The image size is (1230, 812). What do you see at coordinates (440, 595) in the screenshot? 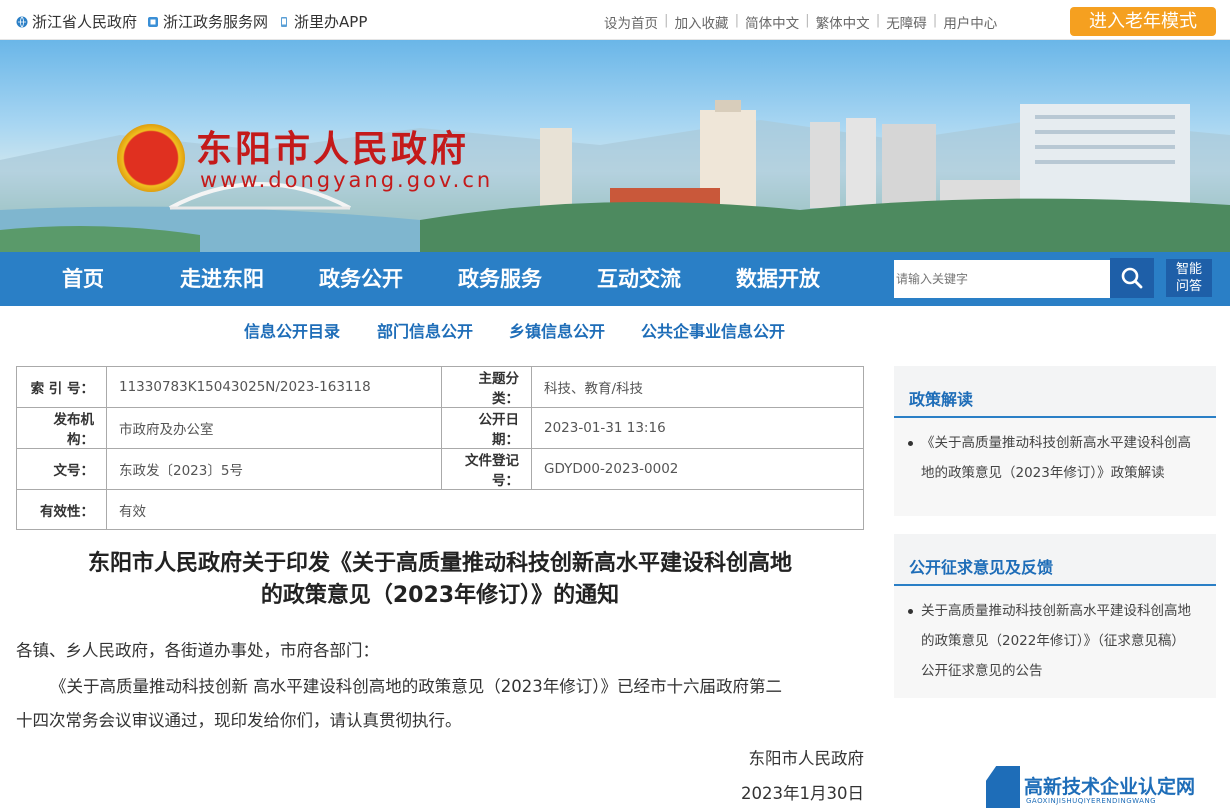
I see `document-title-line2: 的政策意见（2023年修订）》的通知` at bounding box center [440, 595].